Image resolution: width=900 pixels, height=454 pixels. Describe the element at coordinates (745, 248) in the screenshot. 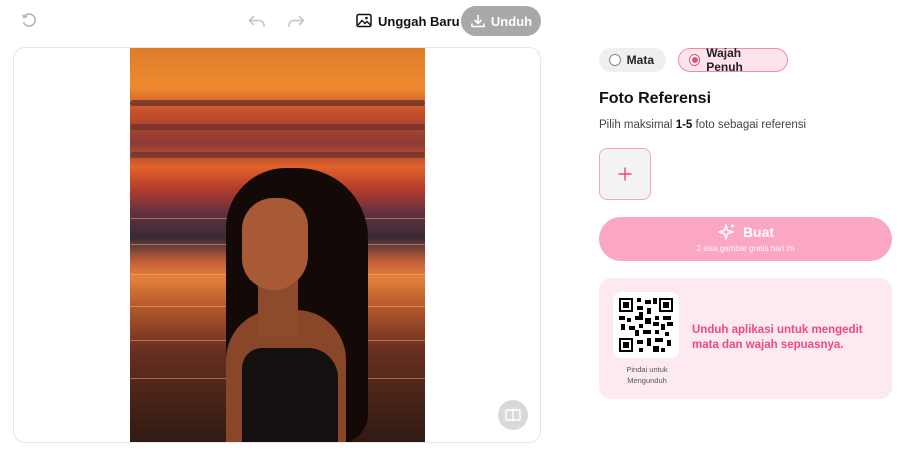

I see `free-images-remaining: 2 sisa gambar gratis hari ini` at that location.